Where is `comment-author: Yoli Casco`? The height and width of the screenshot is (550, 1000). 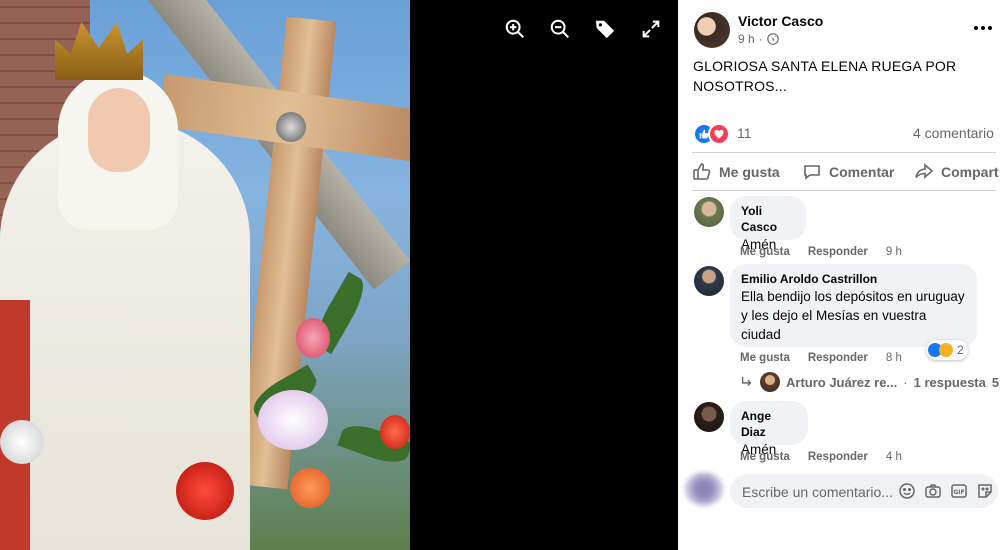
comment-author: Yoli Casco is located at coordinates (768, 219).